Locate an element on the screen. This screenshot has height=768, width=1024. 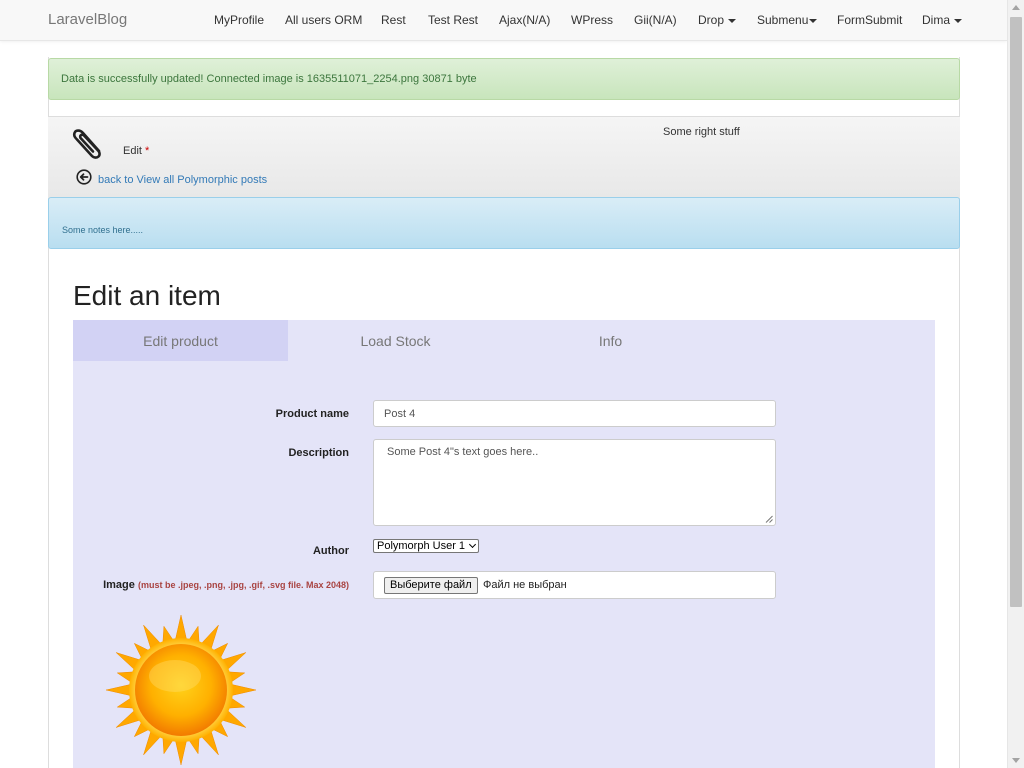
nav-item-gii: Gii(N/A) is located at coordinates (655, 20).